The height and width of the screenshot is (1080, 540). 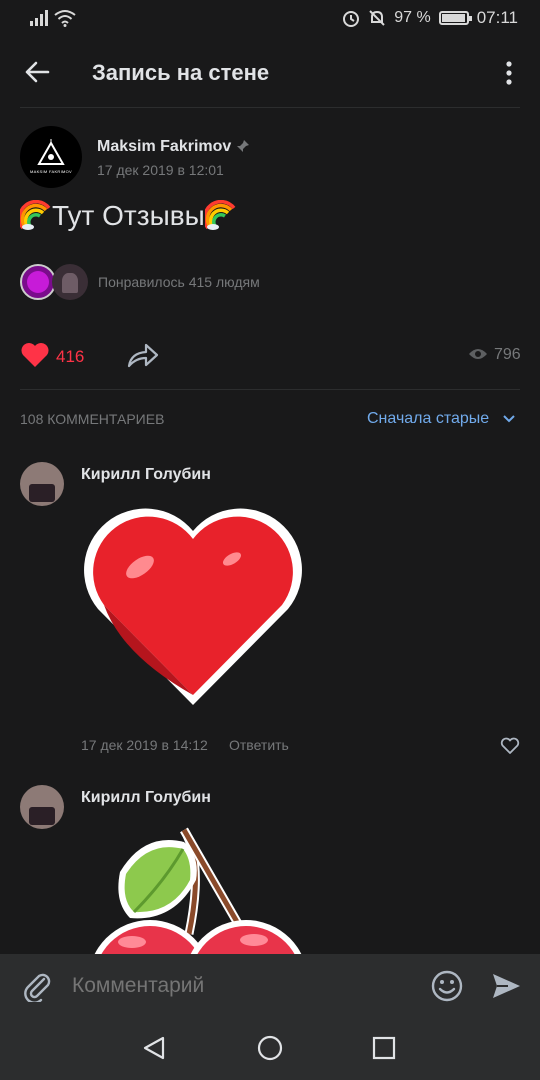 I want to click on nav-home-icon, so click(x=270, y=1048).